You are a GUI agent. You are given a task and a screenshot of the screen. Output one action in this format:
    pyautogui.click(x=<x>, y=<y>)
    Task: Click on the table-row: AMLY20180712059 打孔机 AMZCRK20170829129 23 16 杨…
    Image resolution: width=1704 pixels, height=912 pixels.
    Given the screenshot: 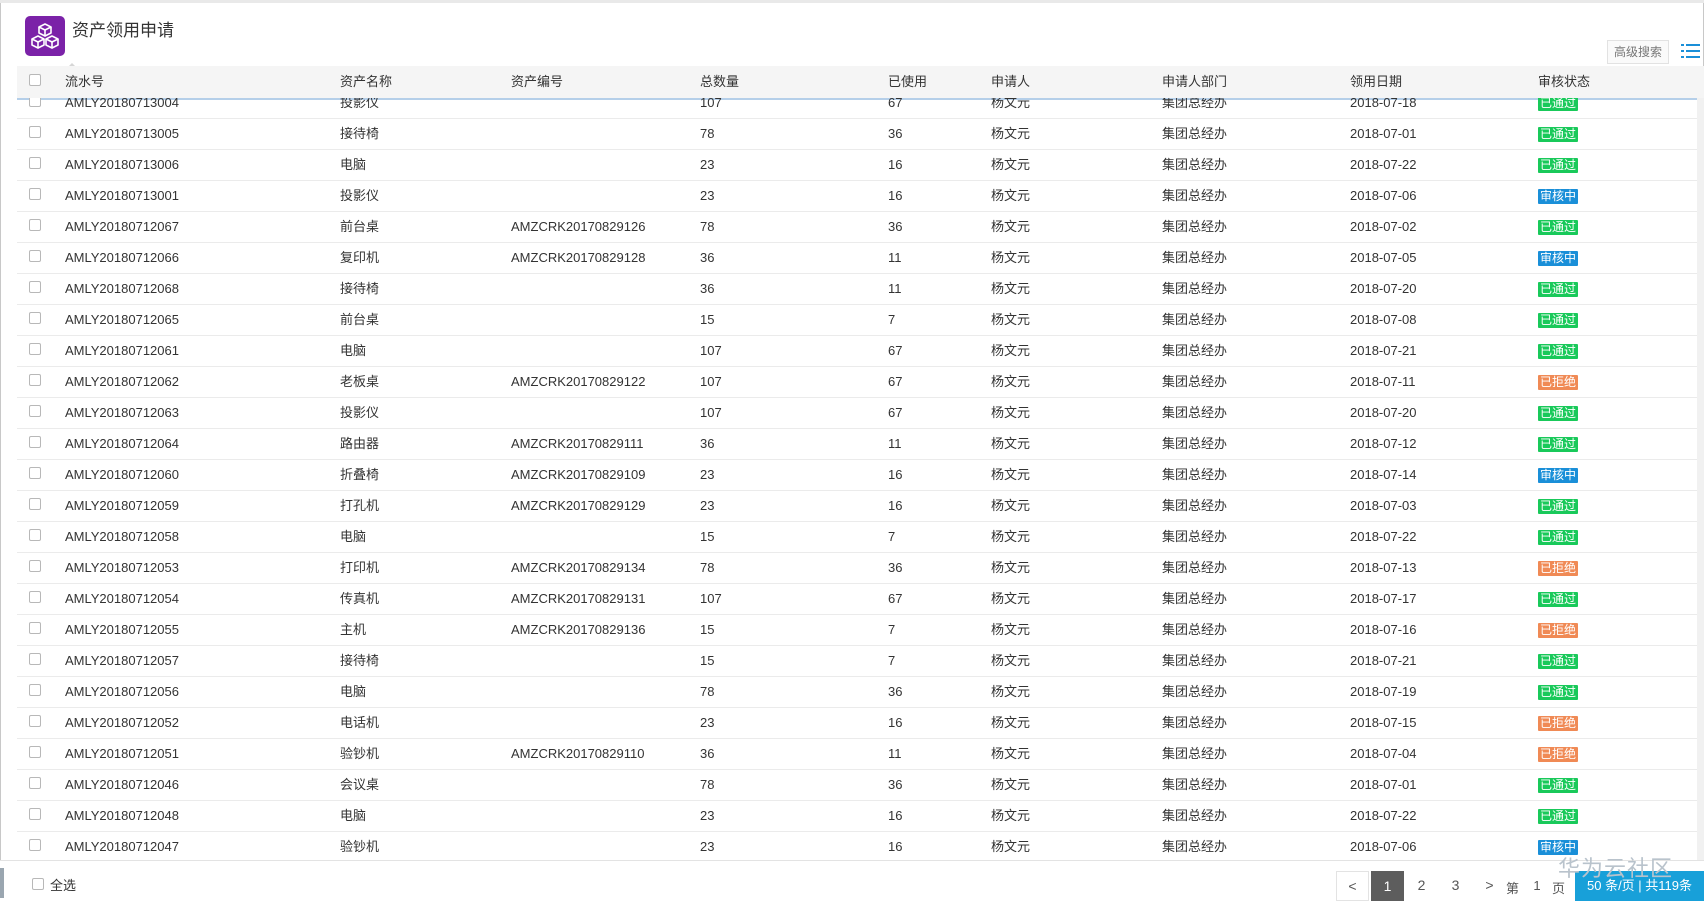 What is the action you would take?
    pyautogui.click(x=860, y=506)
    